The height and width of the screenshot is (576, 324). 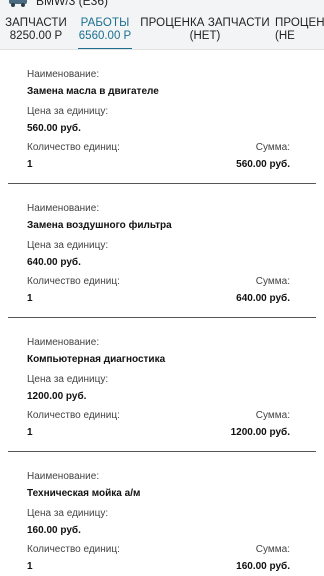 I want to click on sum-value: 640.00 руб., so click(x=263, y=298).